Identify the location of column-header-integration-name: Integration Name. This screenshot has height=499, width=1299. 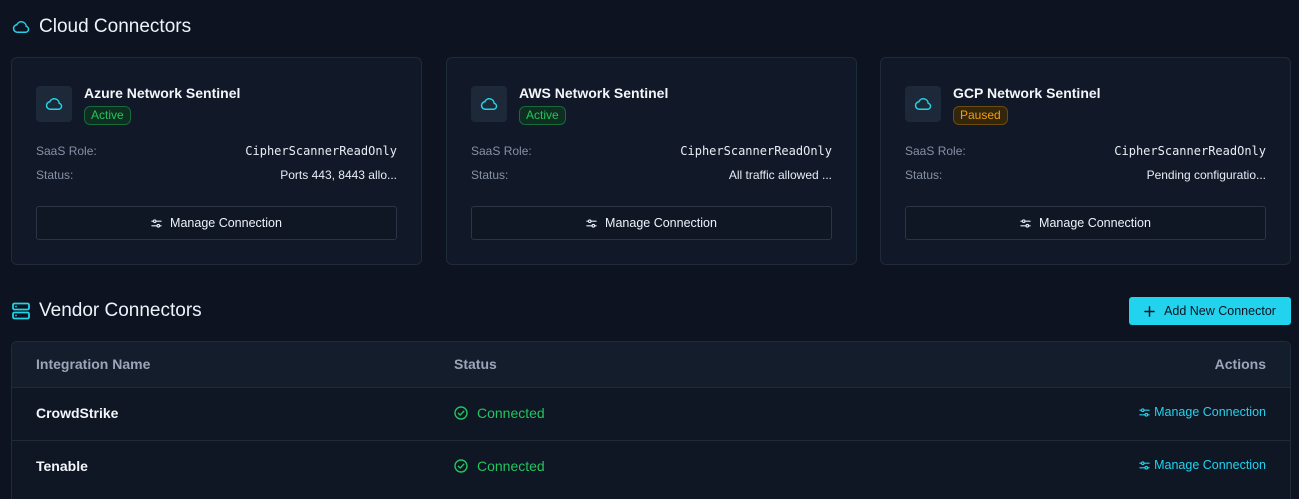
(93, 364).